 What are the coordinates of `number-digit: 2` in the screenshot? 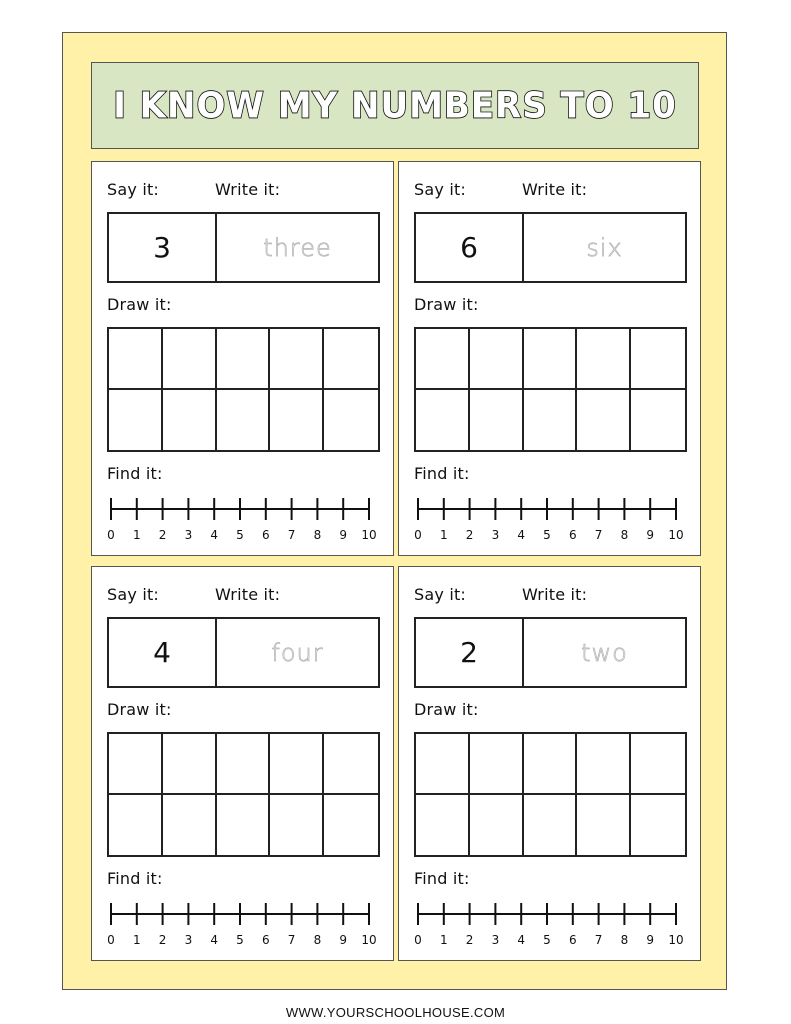 It's located at (470, 652).